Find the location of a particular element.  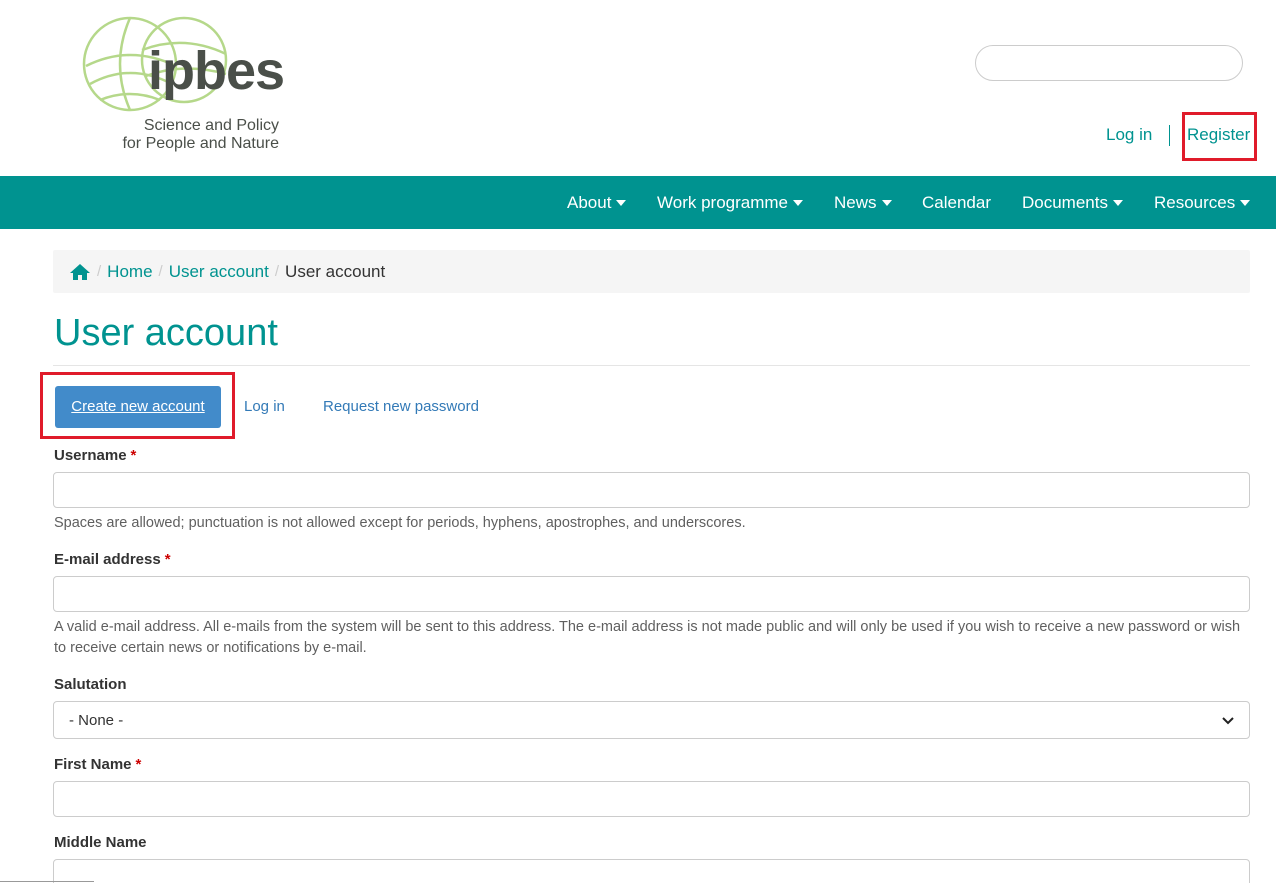

salutation-select: - None - is located at coordinates (651, 720).